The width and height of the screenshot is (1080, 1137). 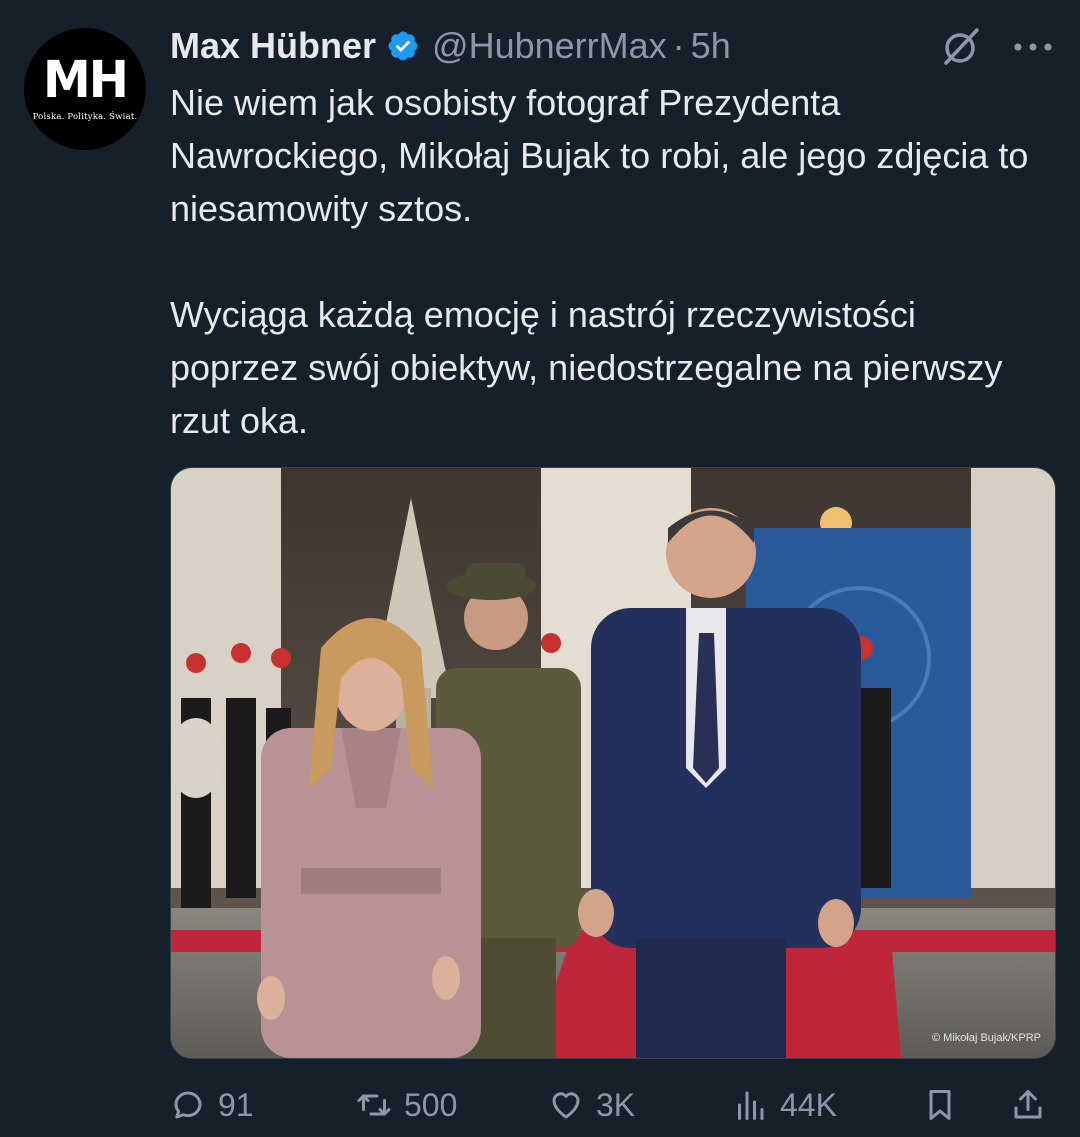 I want to click on reply-button: 91, so click(x=212, y=1105).